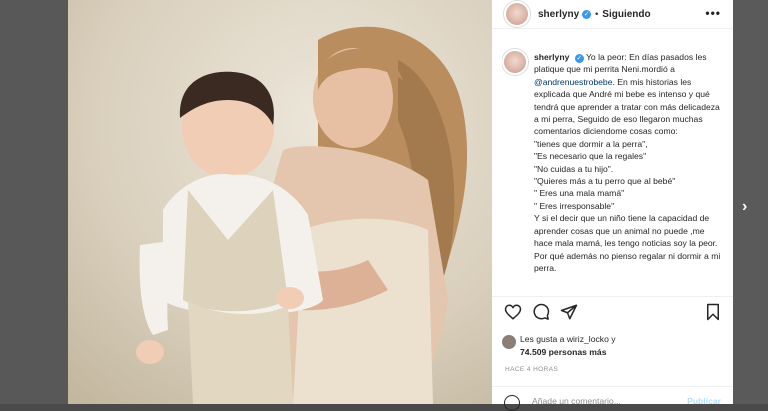 The image size is (768, 411). What do you see at coordinates (704, 401) in the screenshot?
I see `publish-button: Publicar` at bounding box center [704, 401].